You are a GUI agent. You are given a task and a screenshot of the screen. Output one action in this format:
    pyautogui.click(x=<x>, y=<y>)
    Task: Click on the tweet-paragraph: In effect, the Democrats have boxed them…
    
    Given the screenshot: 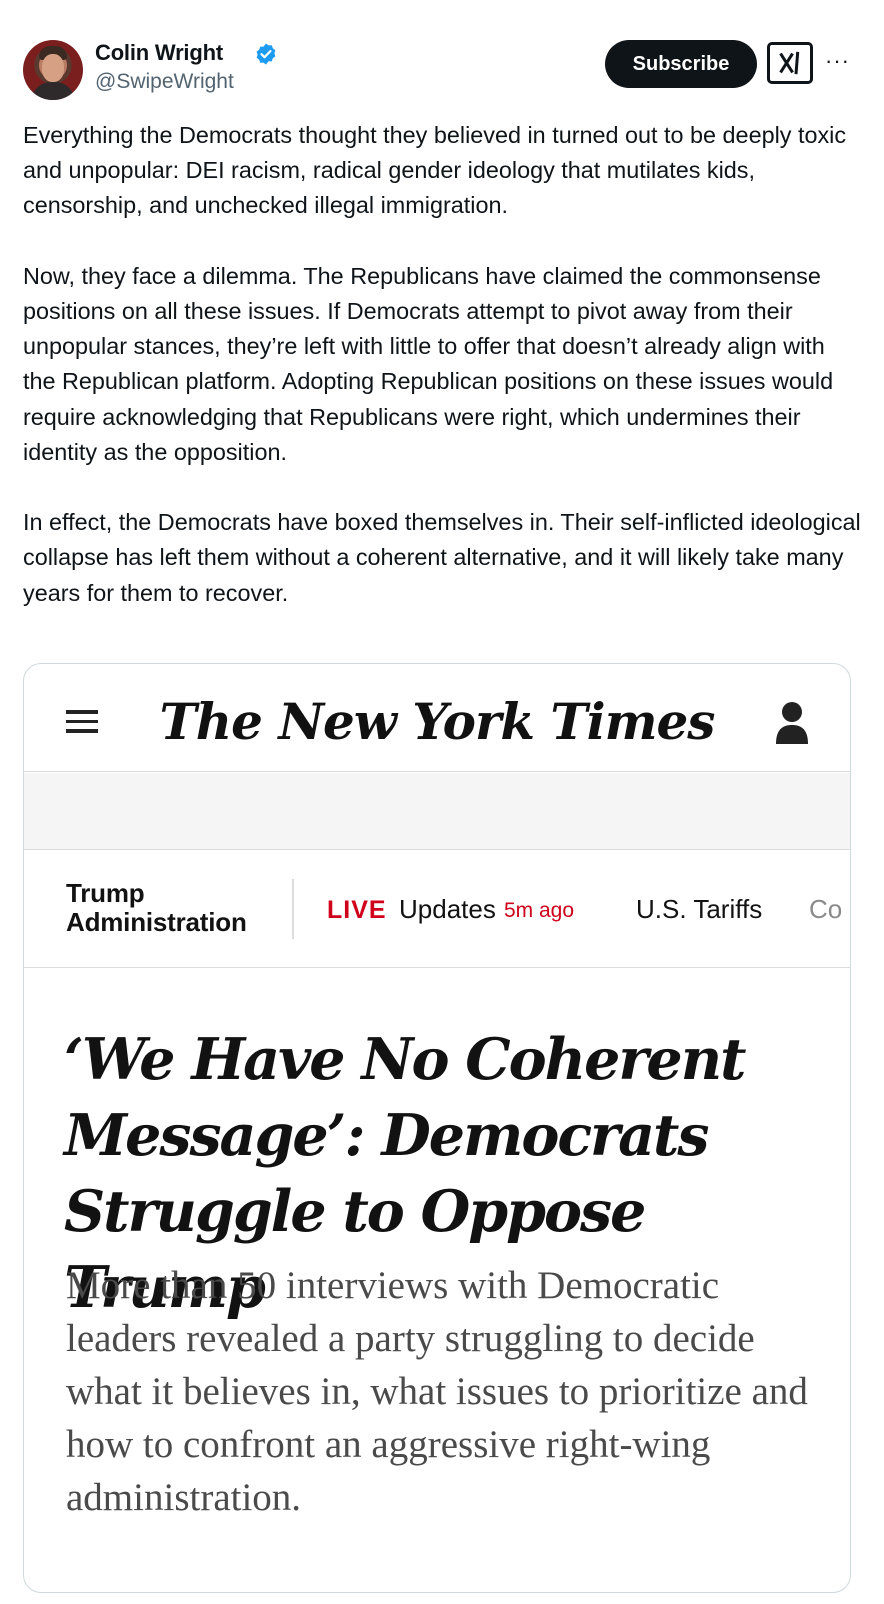 What is the action you would take?
    pyautogui.click(x=442, y=557)
    